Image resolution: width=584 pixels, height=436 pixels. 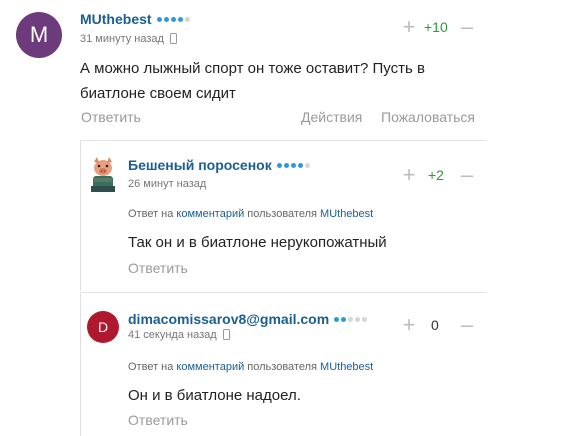 I want to click on comment-score: 0, so click(x=435, y=325).